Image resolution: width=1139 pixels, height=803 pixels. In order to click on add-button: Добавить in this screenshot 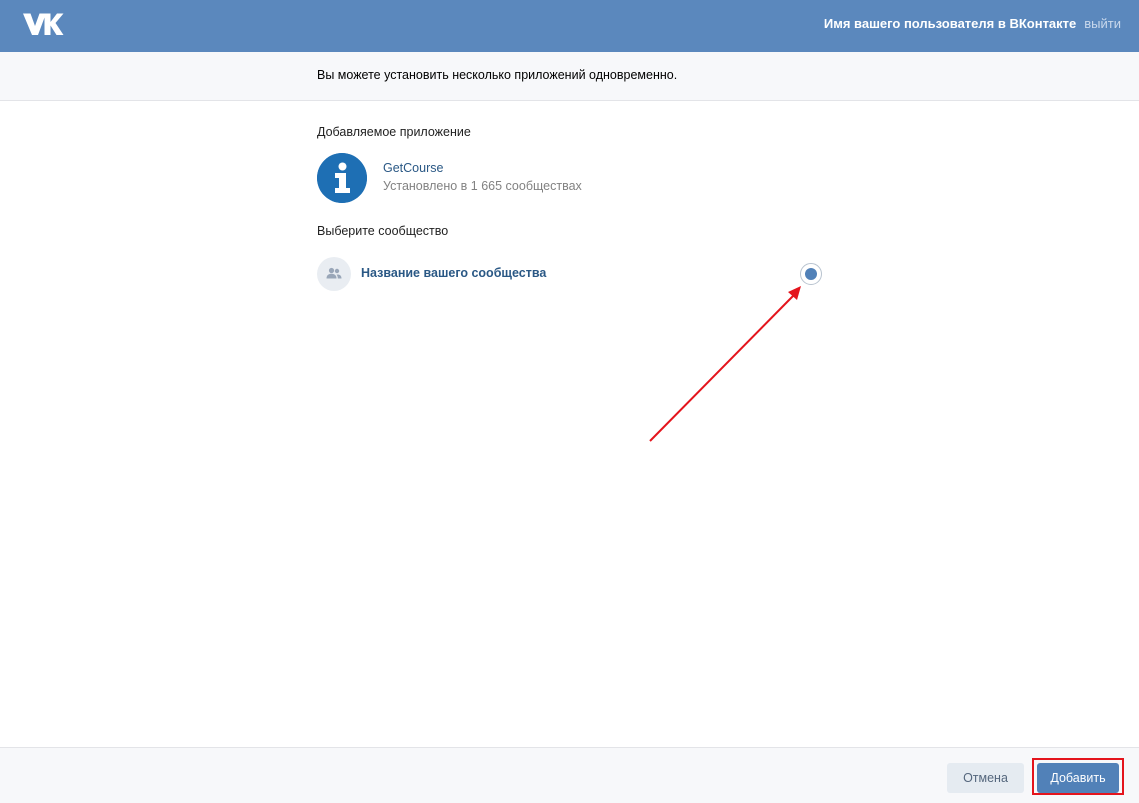, I will do `click(1078, 778)`.